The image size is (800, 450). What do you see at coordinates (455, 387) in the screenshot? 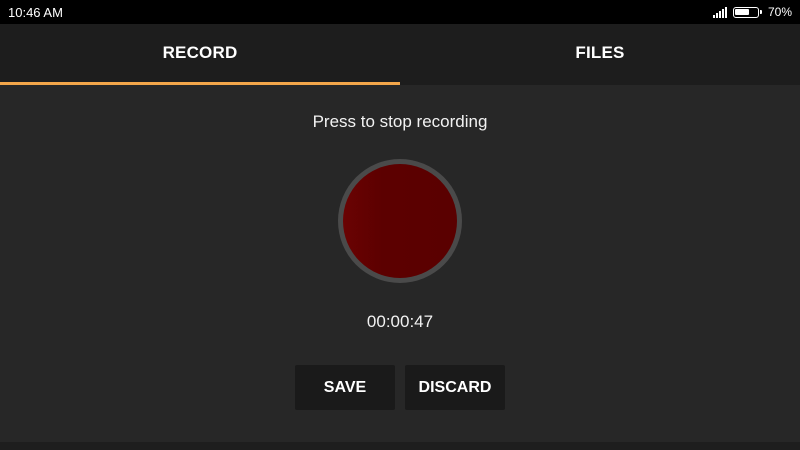
I see `discard-button: DISCARD` at bounding box center [455, 387].